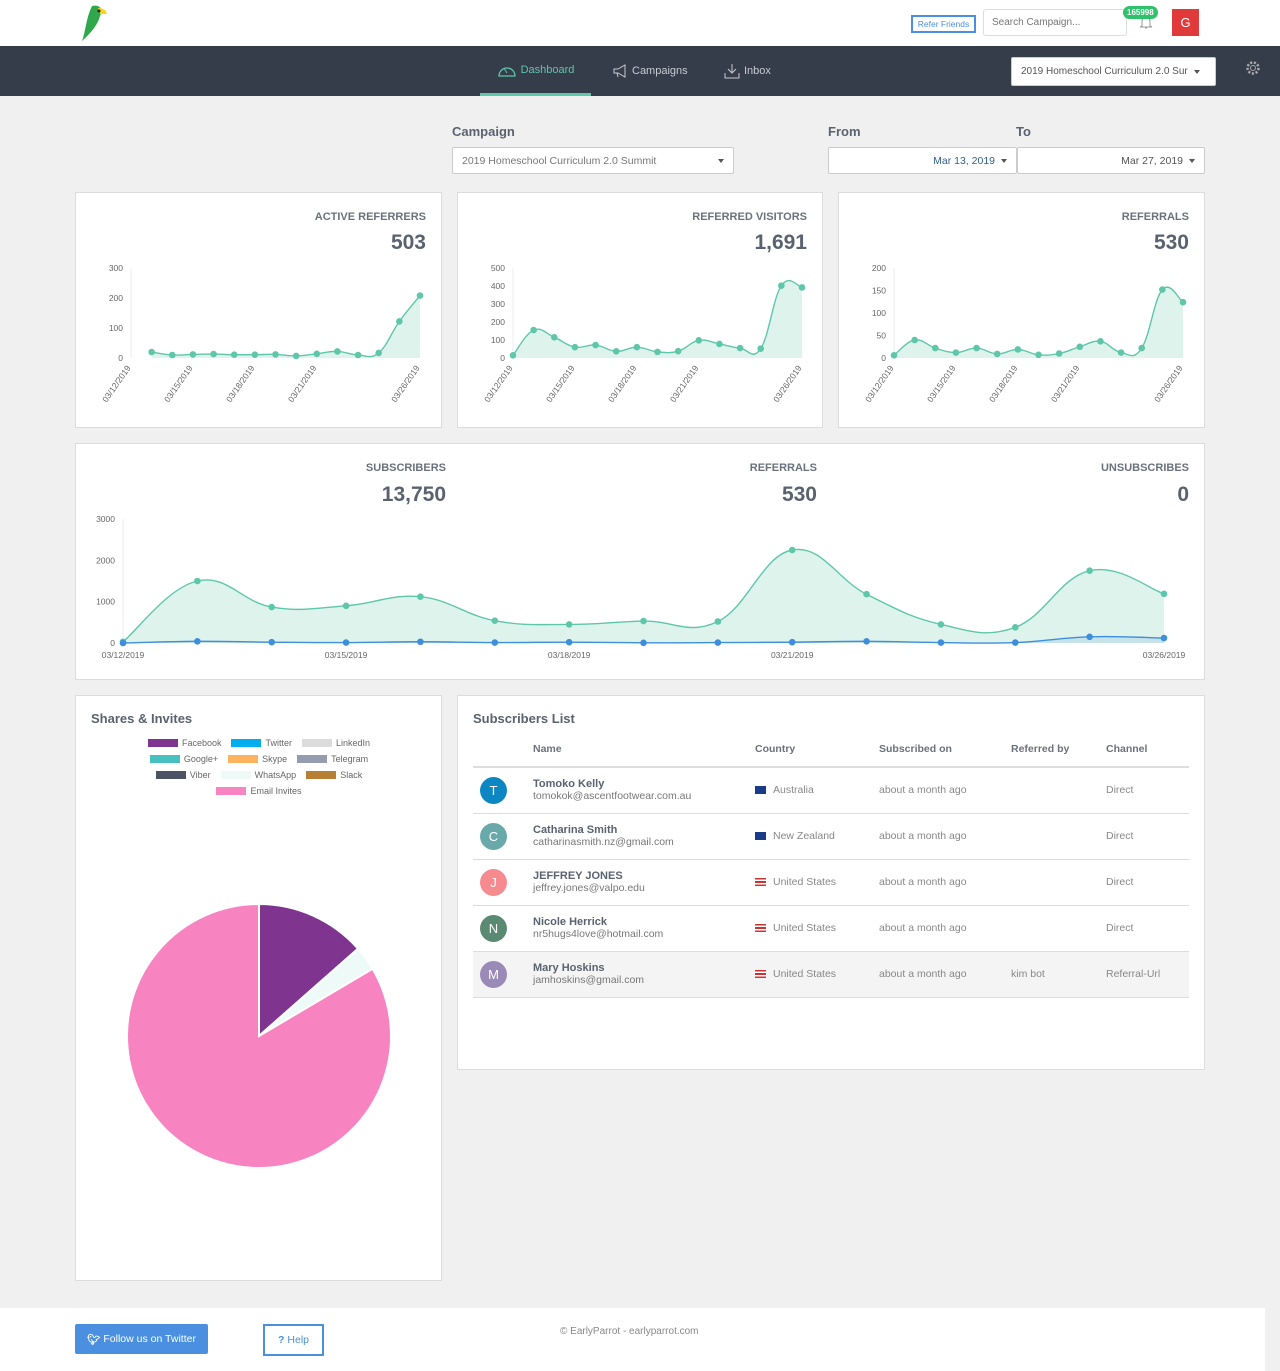 The image size is (1280, 1371). What do you see at coordinates (1055, 22) in the screenshot?
I see `search-campaign-input` at bounding box center [1055, 22].